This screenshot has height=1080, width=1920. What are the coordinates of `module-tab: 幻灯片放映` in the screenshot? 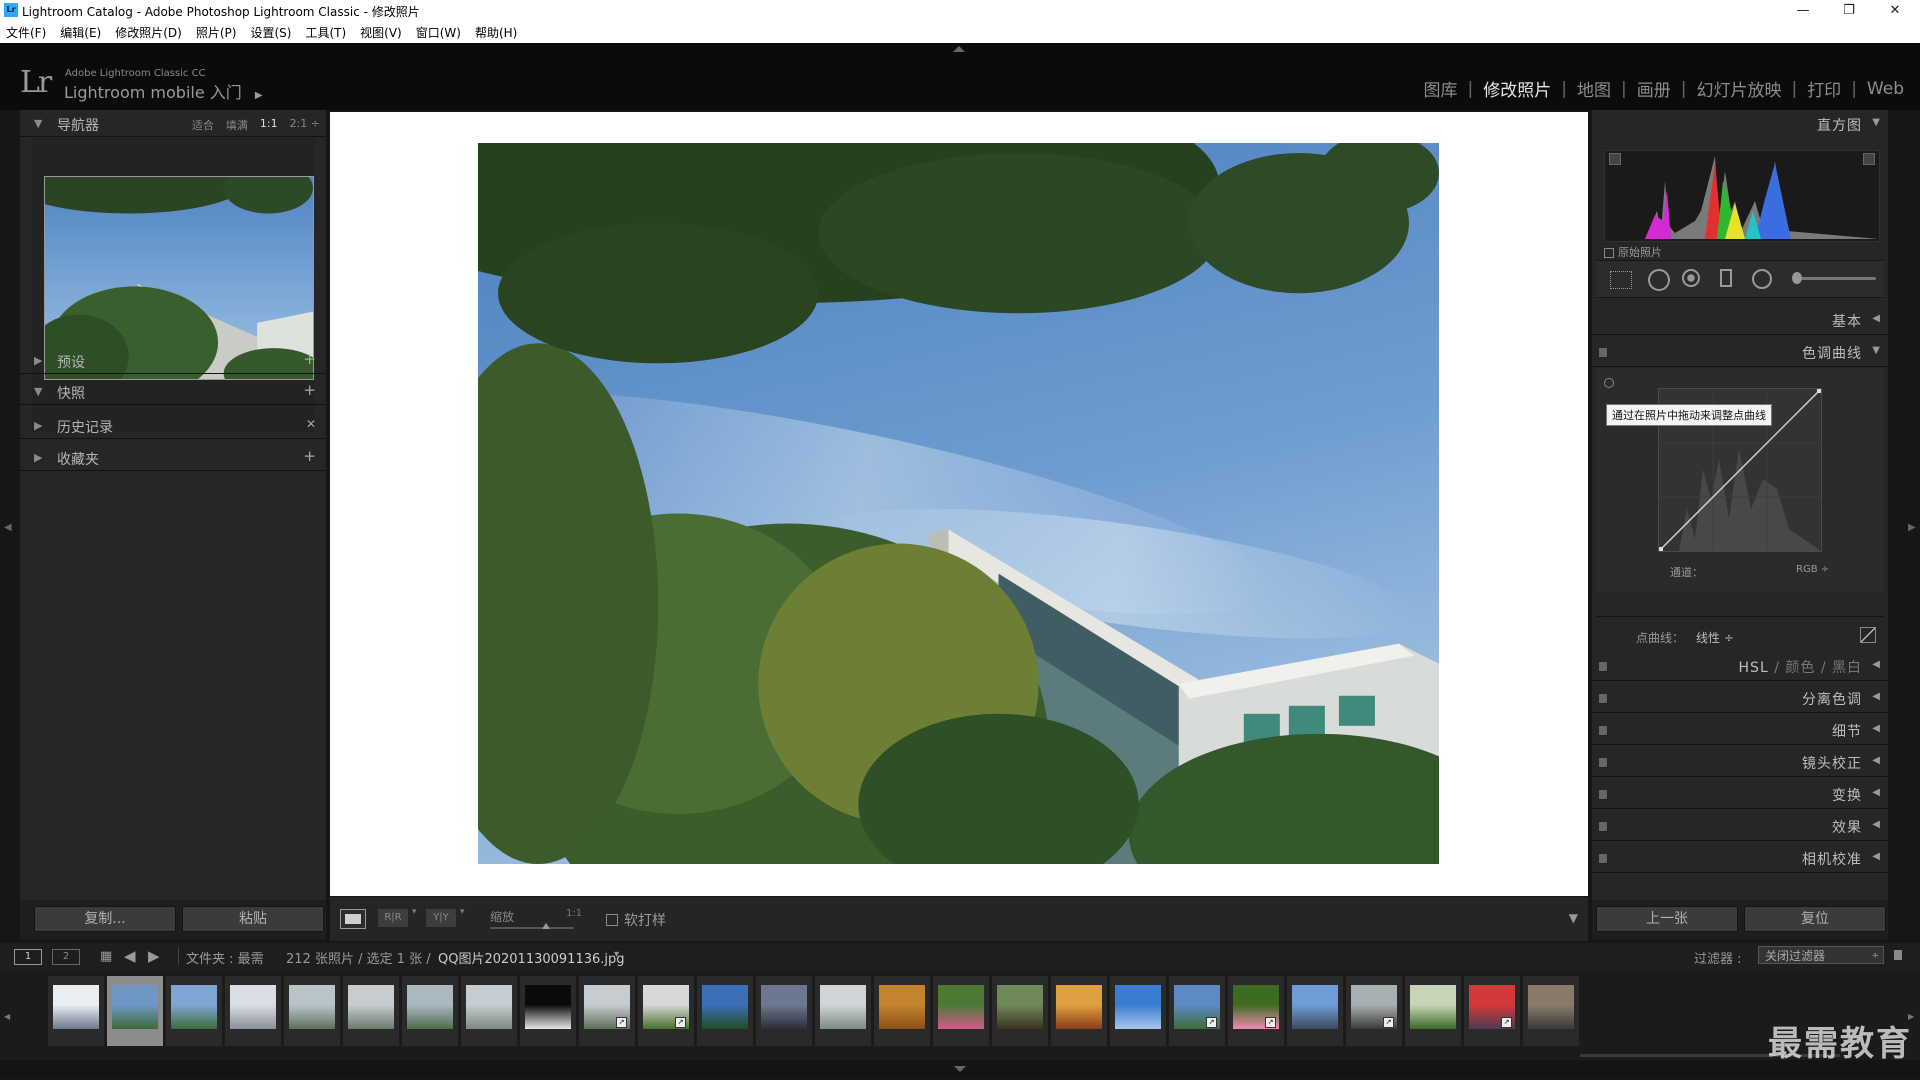 It's located at (1738, 88).